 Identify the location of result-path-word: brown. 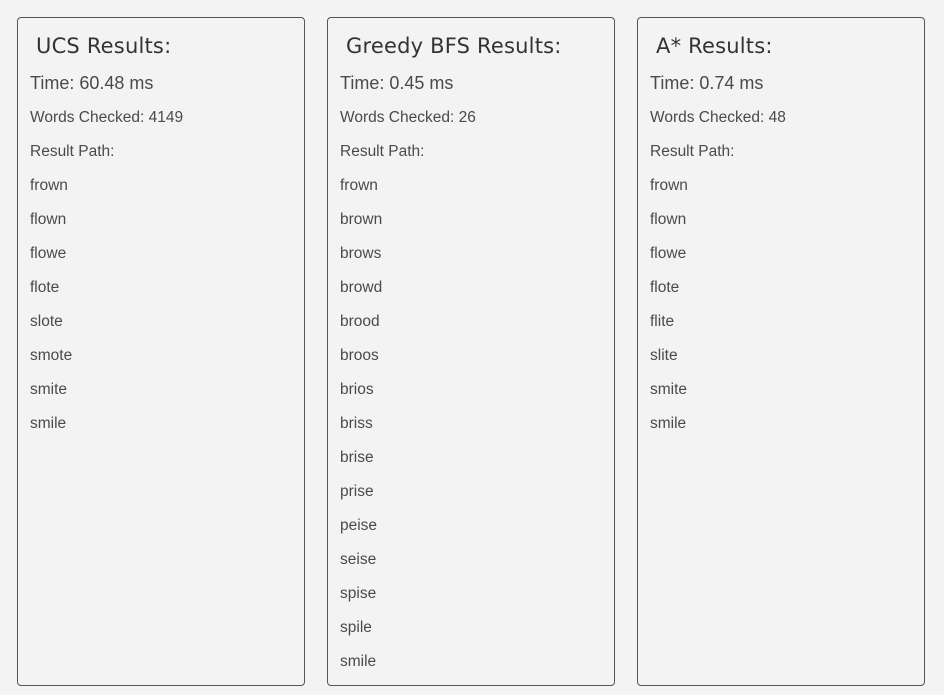
(361, 219).